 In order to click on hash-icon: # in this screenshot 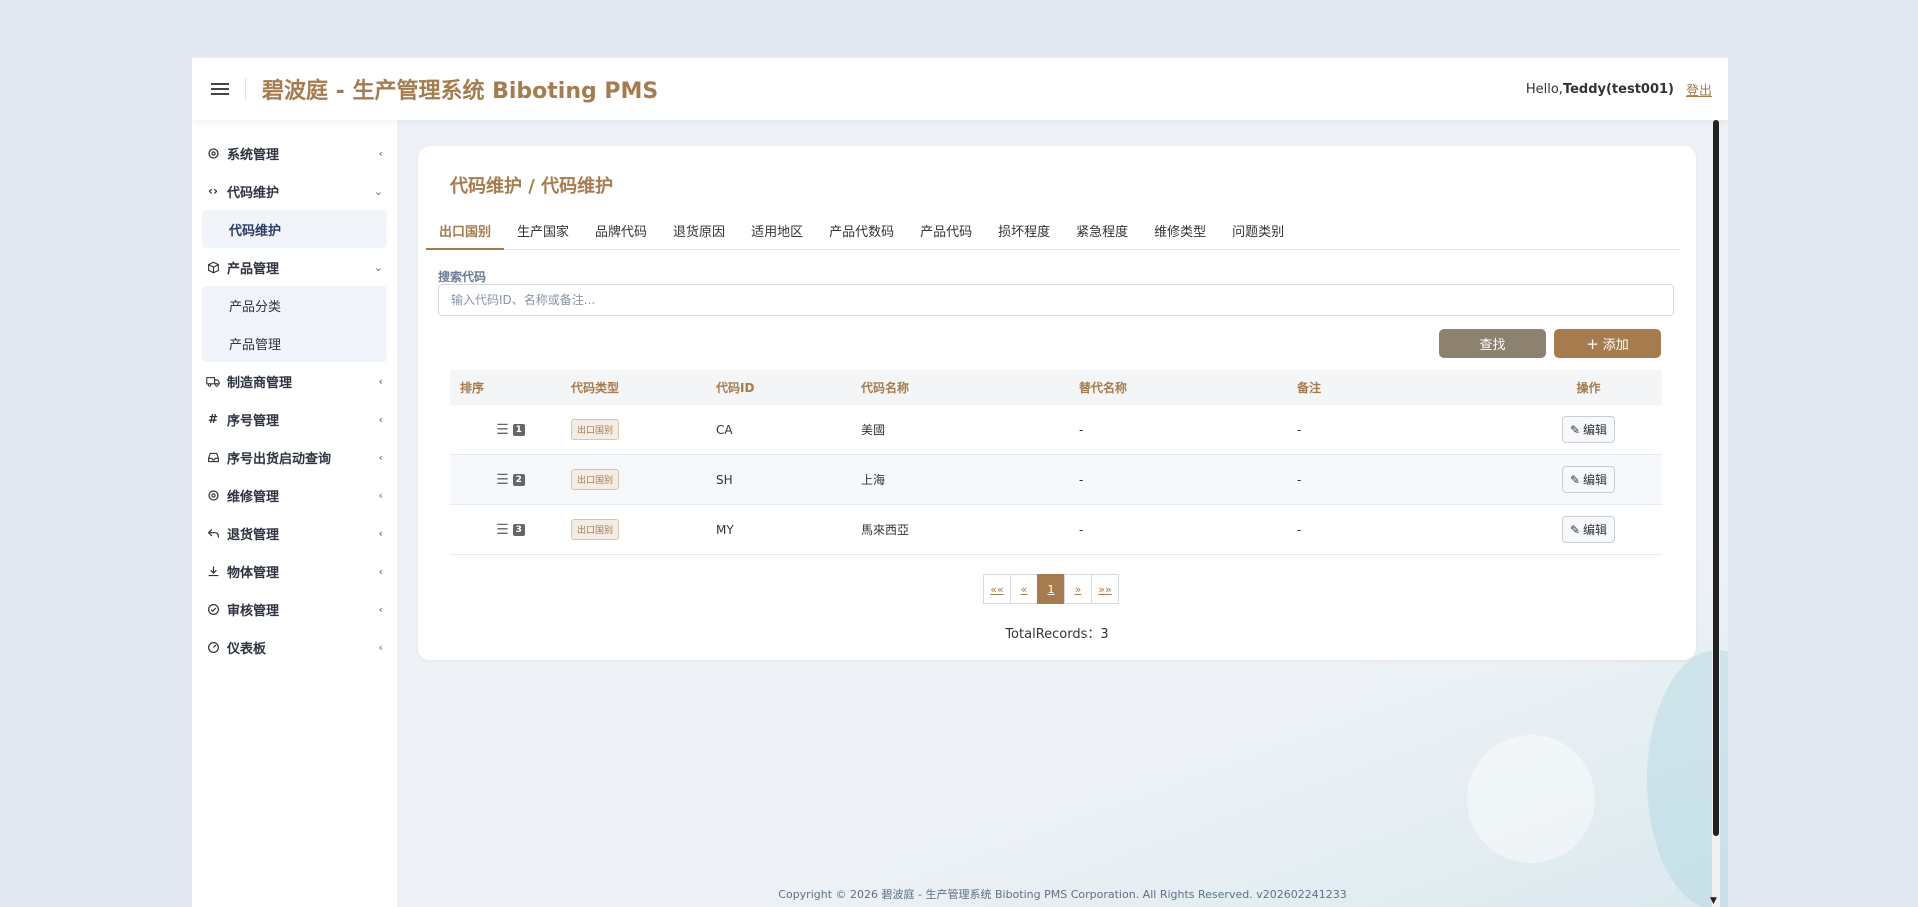, I will do `click(213, 419)`.